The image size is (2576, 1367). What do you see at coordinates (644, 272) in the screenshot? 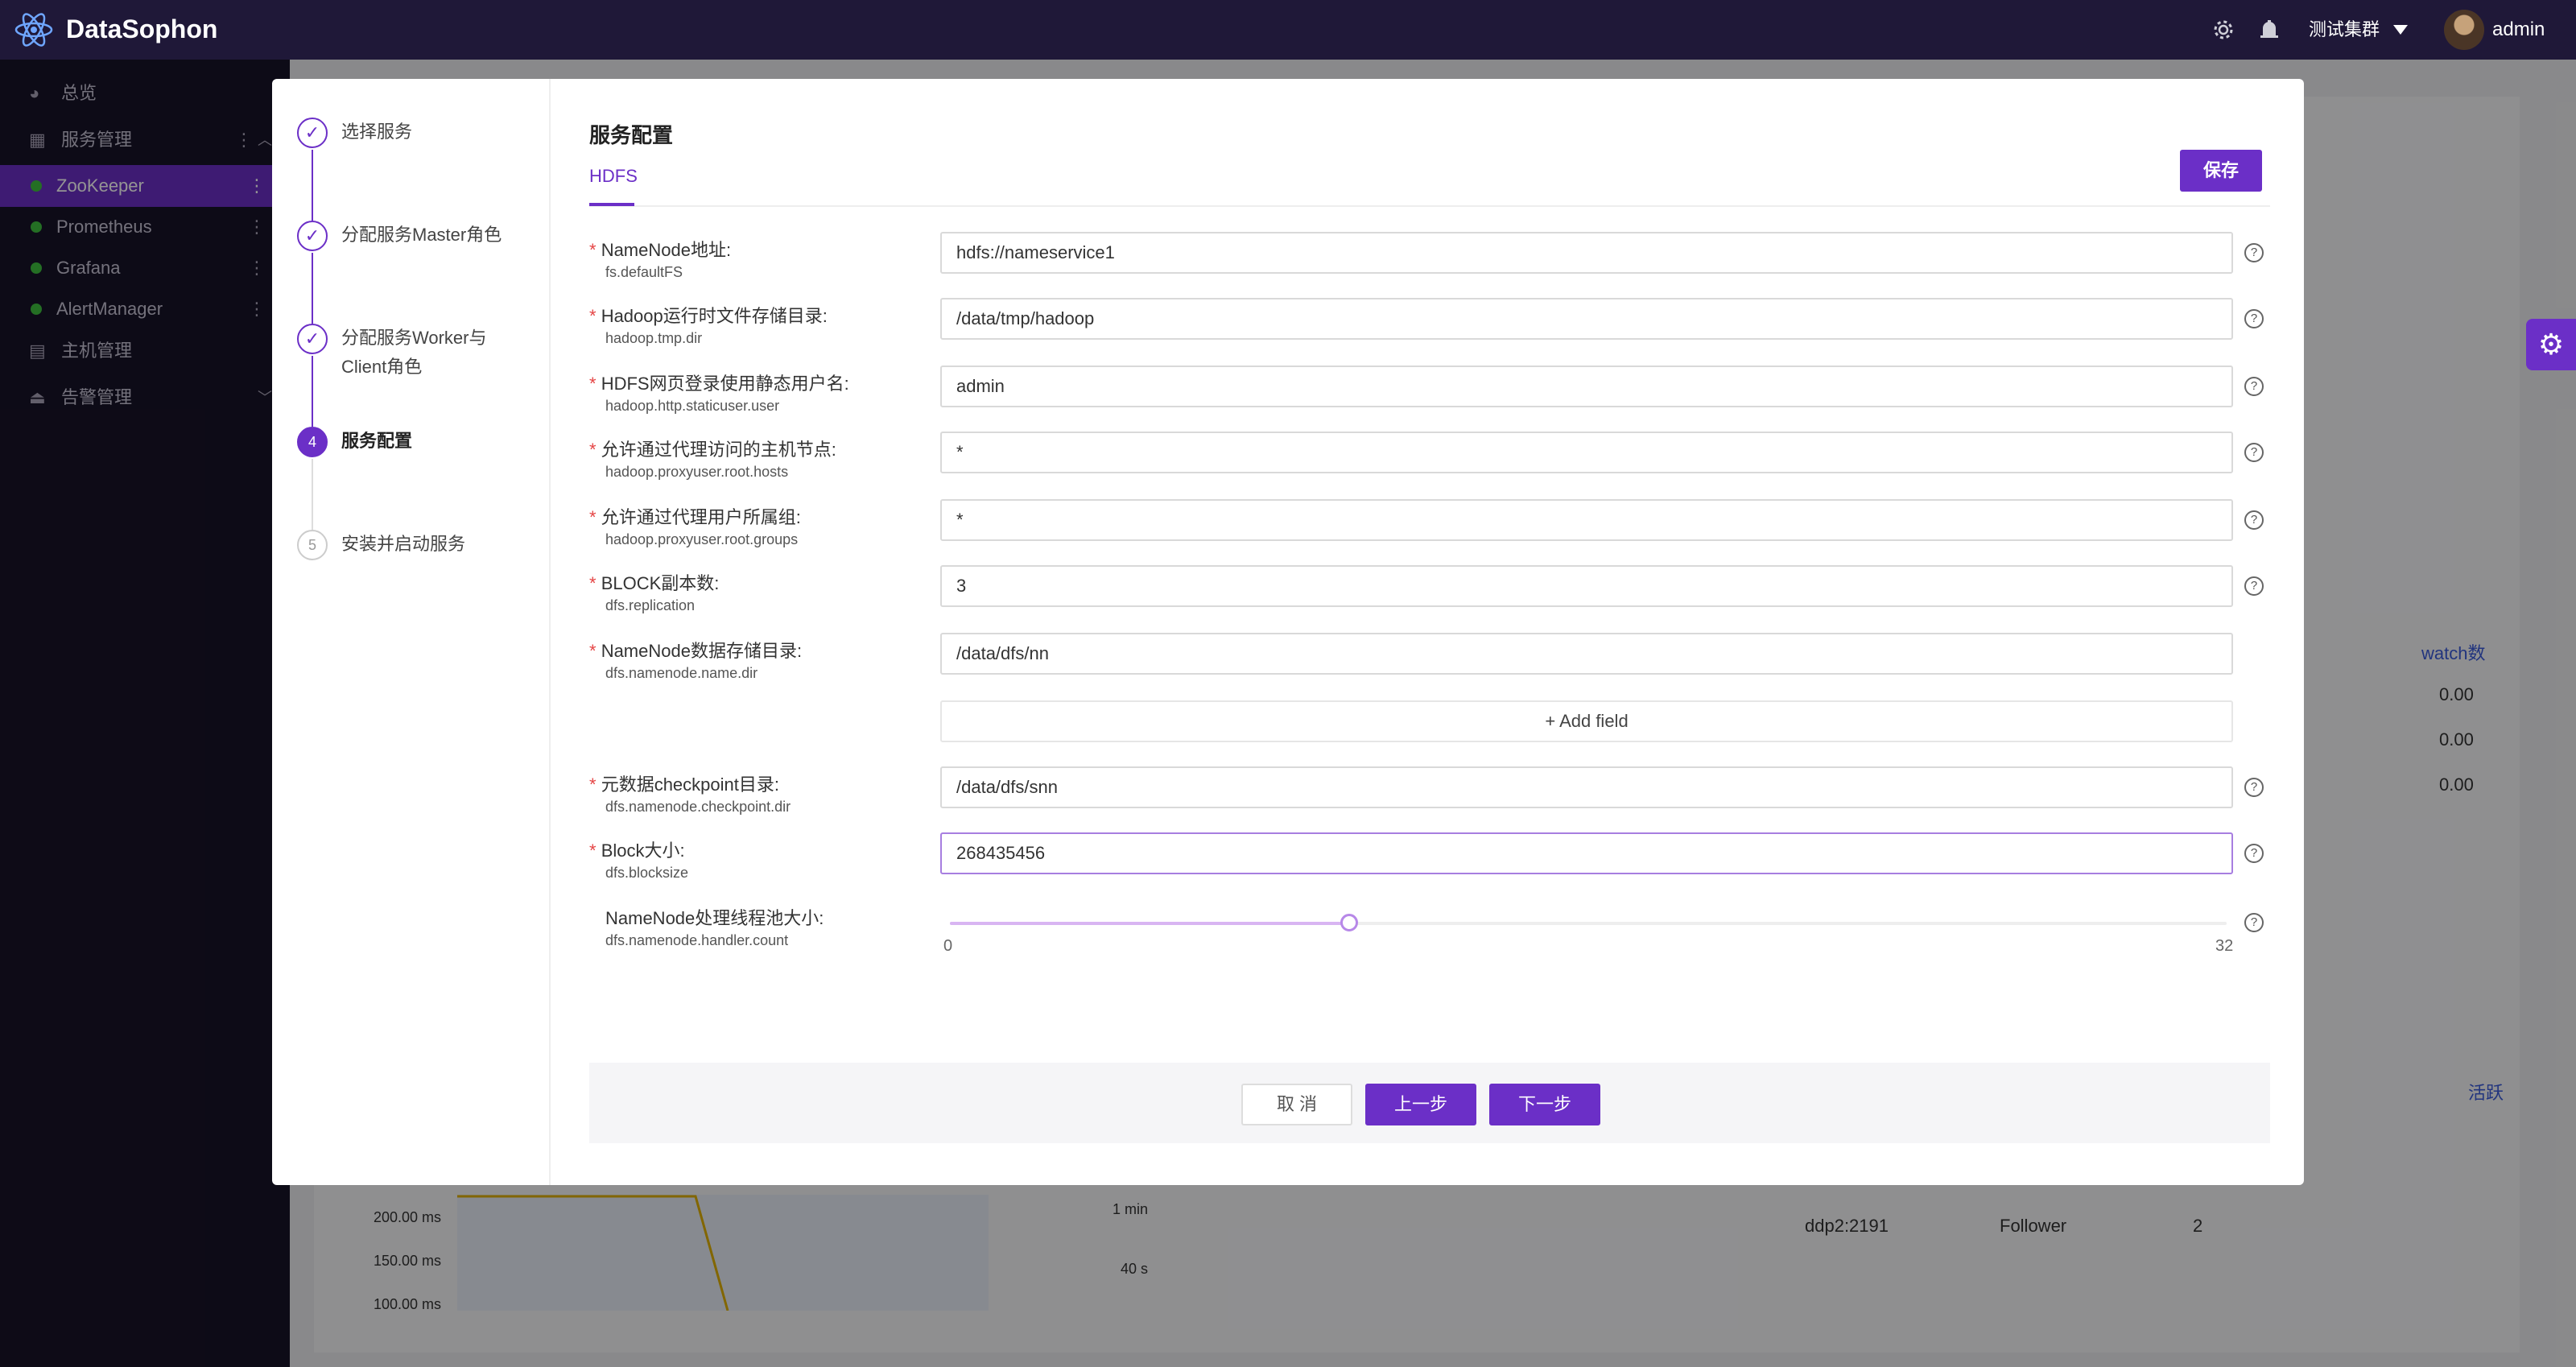
I see `field-key: fs.defaultFS` at bounding box center [644, 272].